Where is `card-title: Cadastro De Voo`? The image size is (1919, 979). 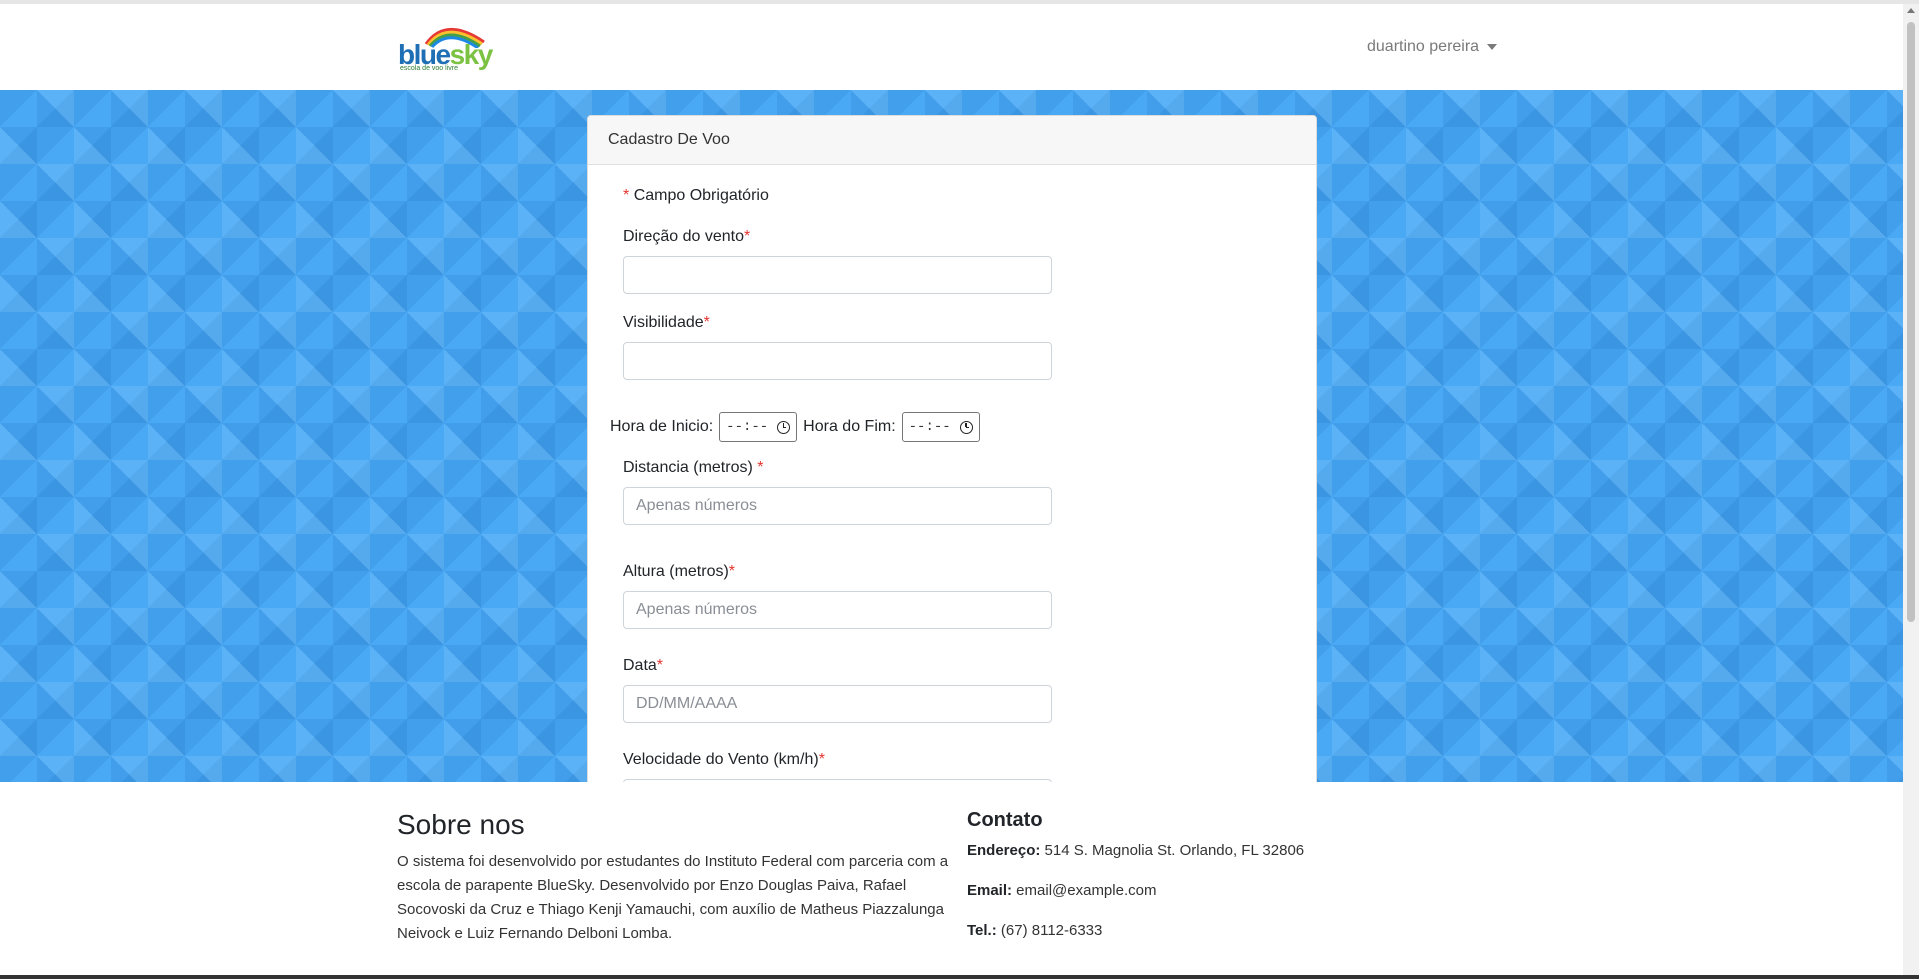 card-title: Cadastro De Voo is located at coordinates (952, 140).